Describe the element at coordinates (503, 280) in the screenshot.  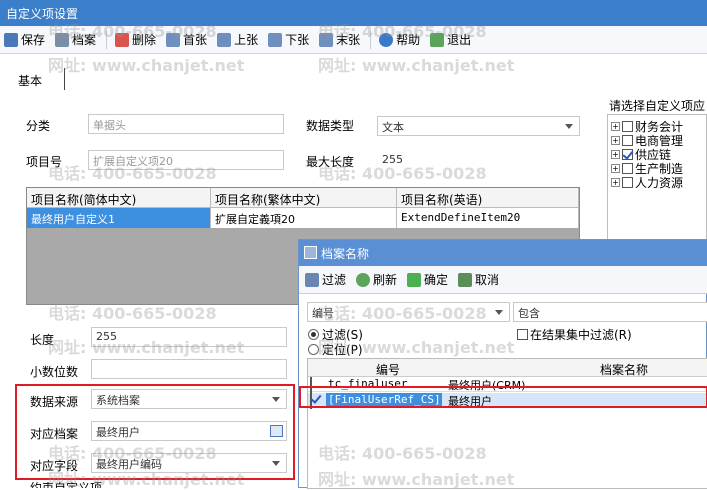
I see `dialog-toolbar: 过滤 刷新 确定 取消` at that location.